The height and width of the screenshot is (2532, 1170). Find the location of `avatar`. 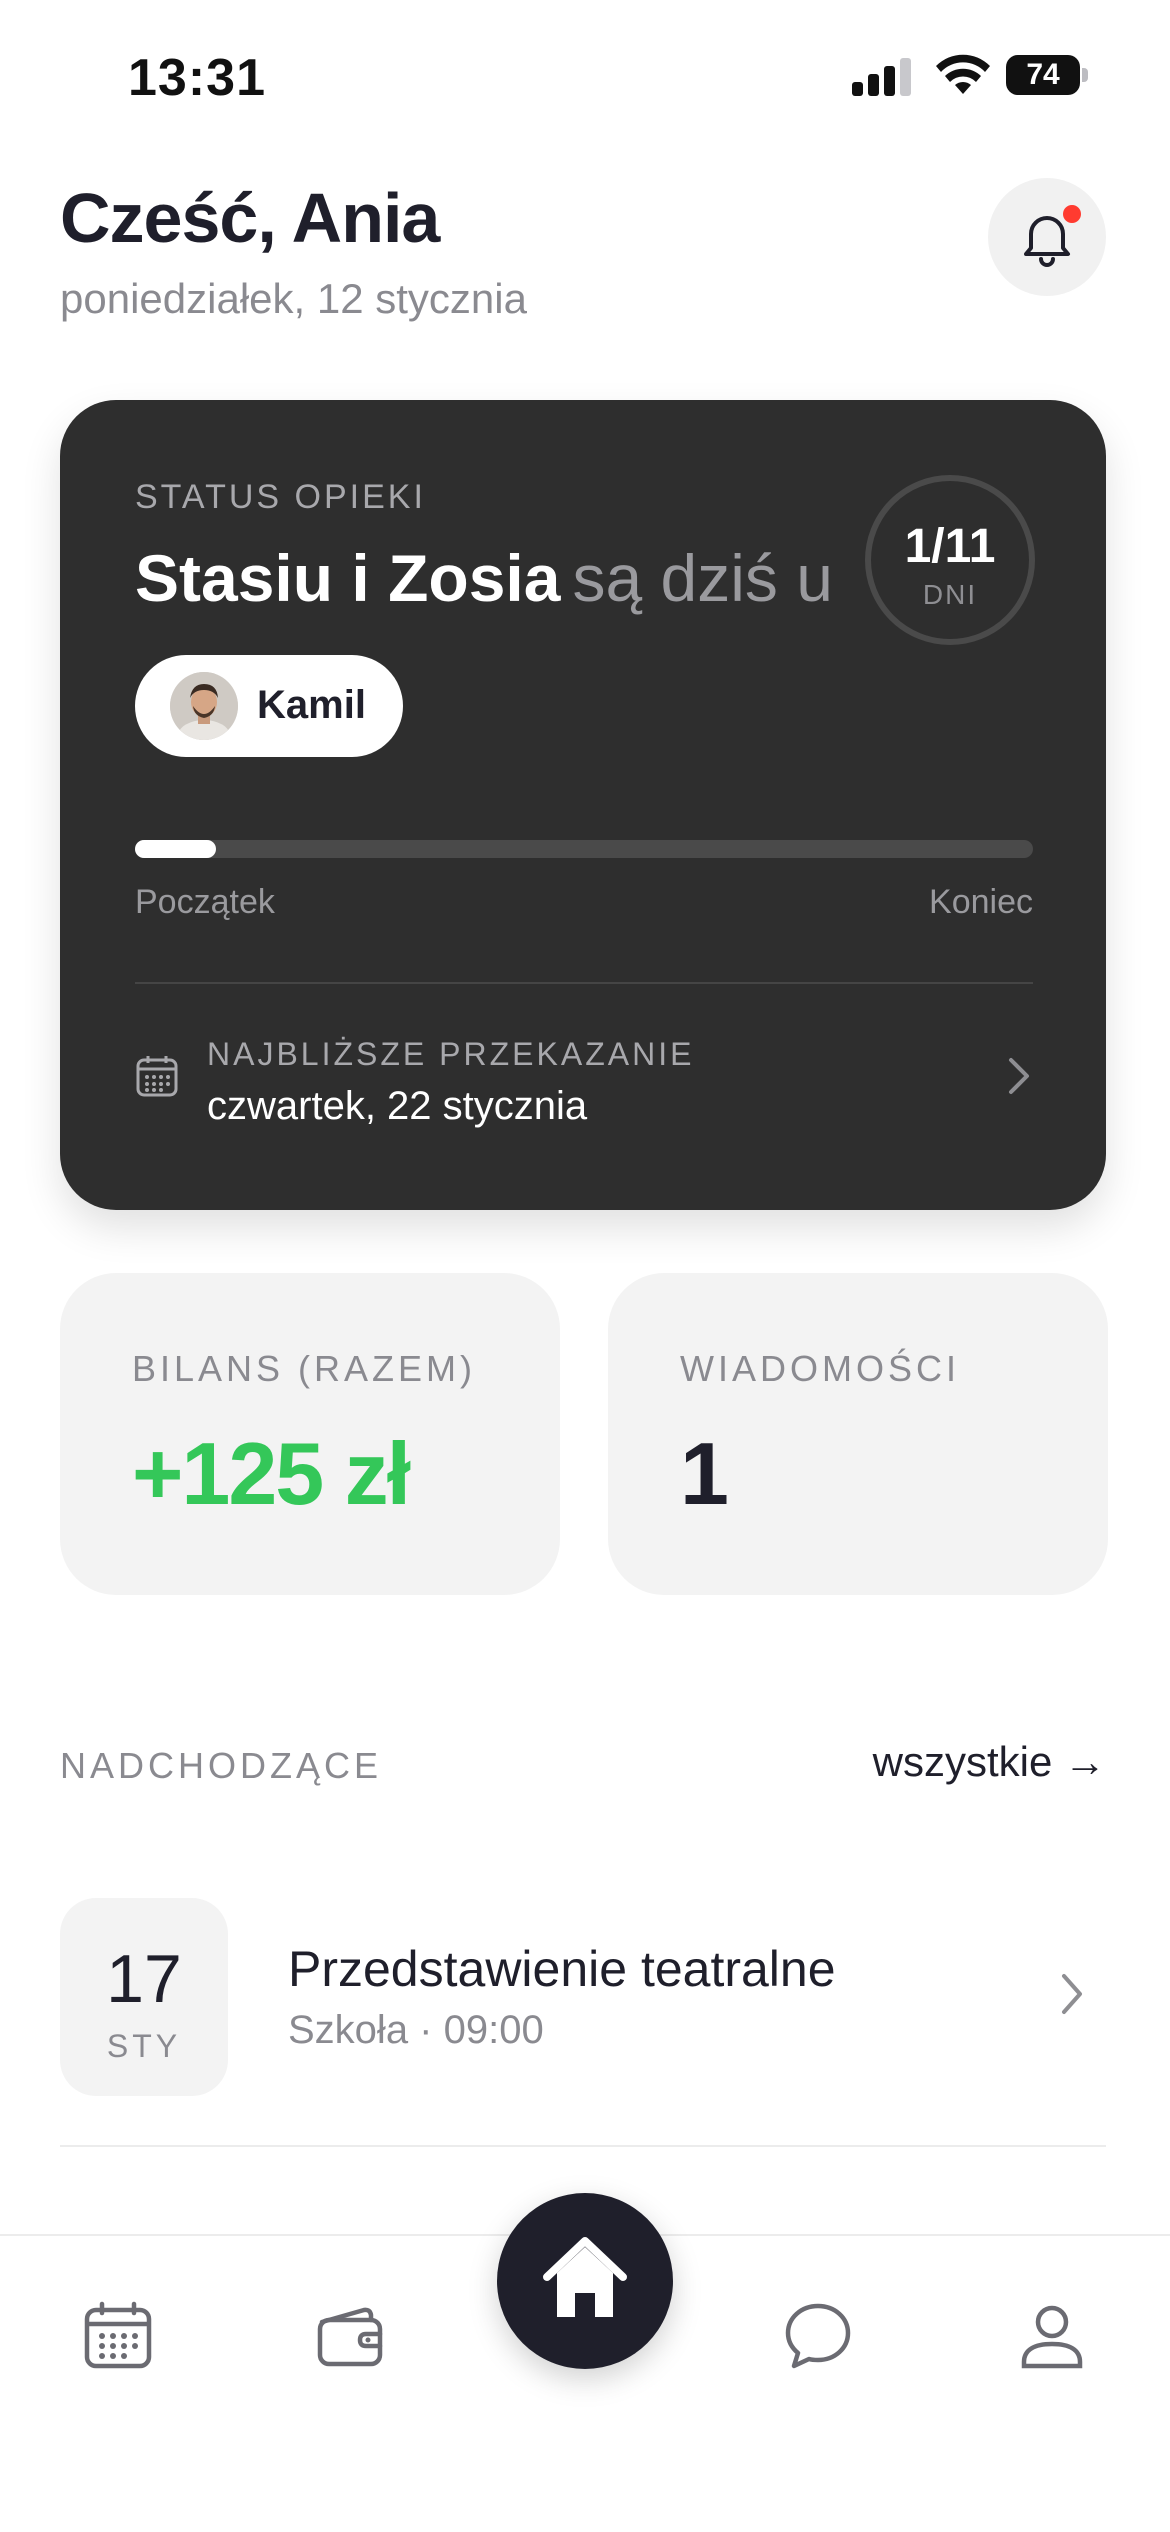

avatar is located at coordinates (204, 706).